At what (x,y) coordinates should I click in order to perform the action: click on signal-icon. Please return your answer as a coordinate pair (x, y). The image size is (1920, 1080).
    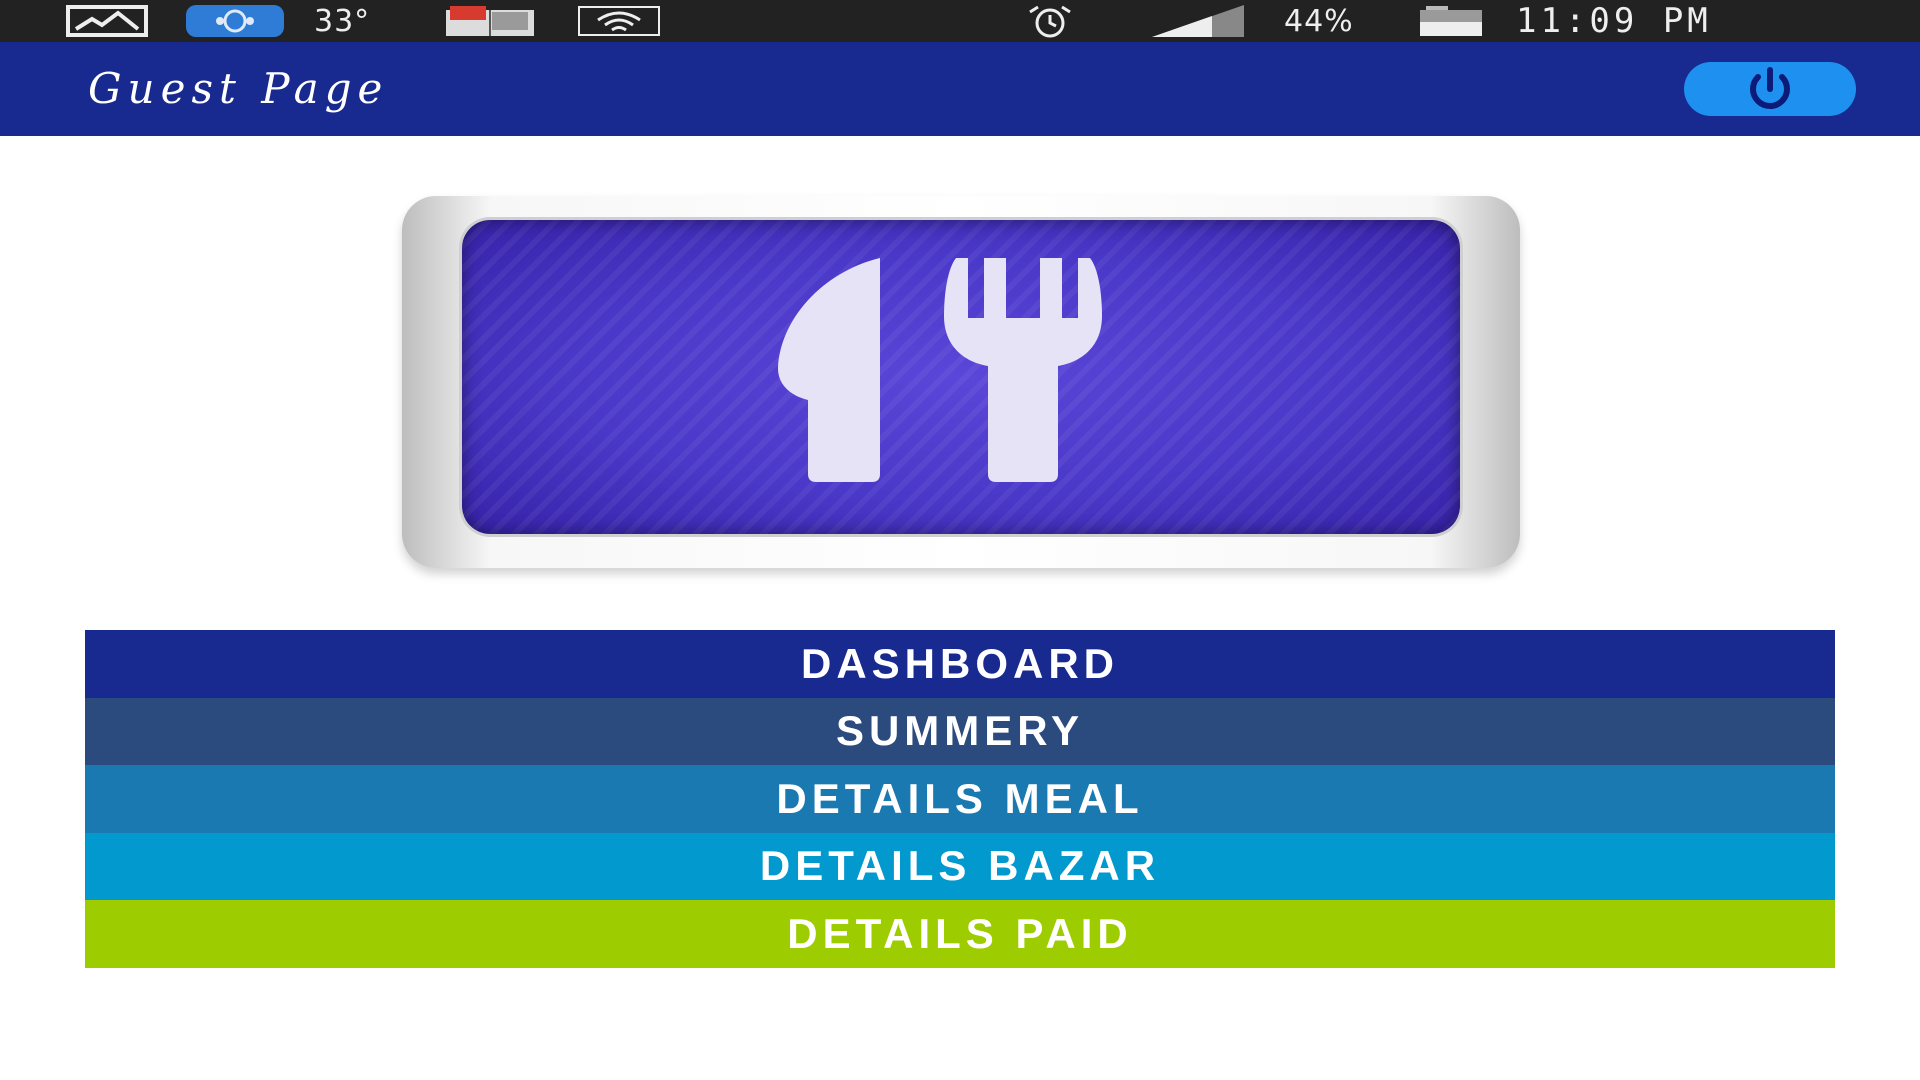
    Looking at the image, I should click on (1198, 21).